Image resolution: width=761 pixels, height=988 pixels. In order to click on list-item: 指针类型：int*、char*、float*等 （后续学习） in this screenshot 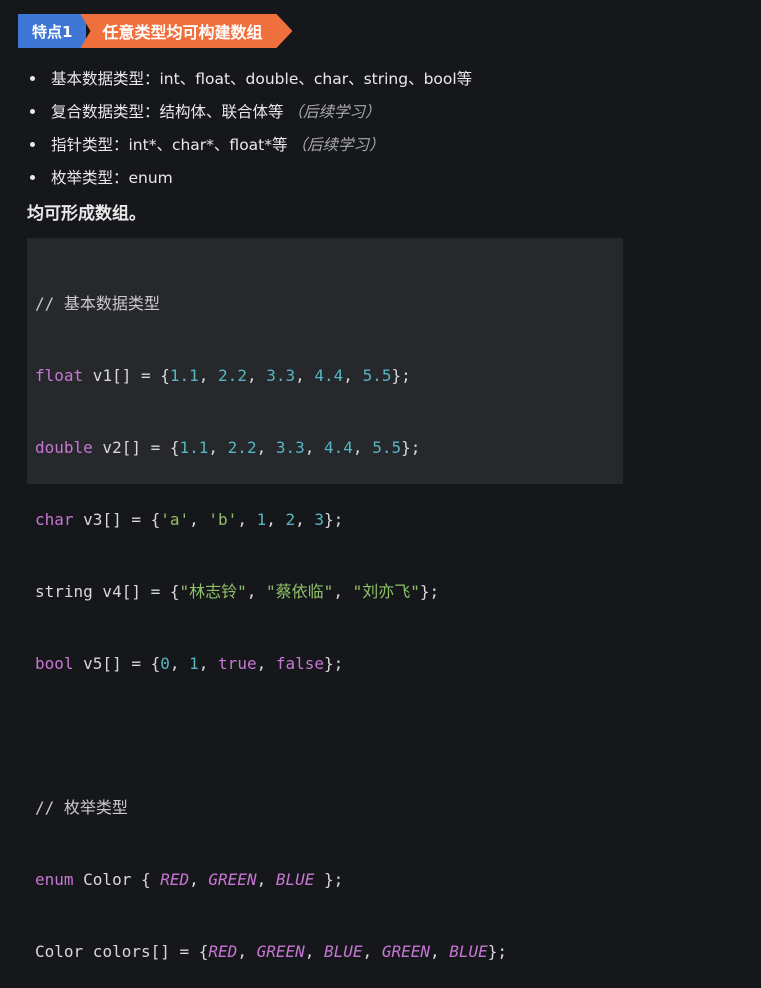, I will do `click(251, 144)`.